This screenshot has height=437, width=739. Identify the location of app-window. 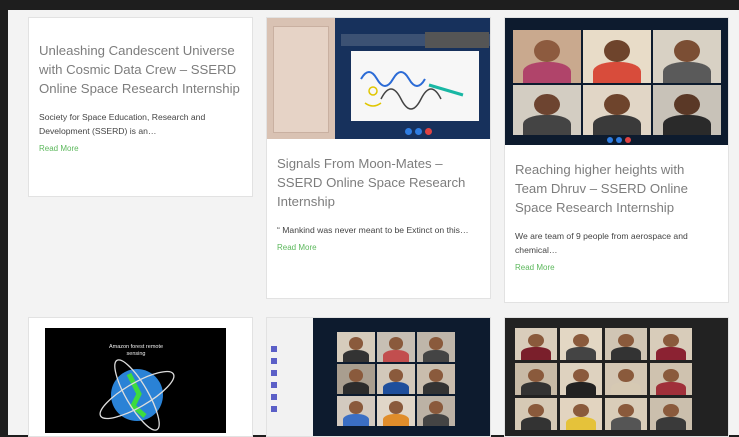
(412, 78).